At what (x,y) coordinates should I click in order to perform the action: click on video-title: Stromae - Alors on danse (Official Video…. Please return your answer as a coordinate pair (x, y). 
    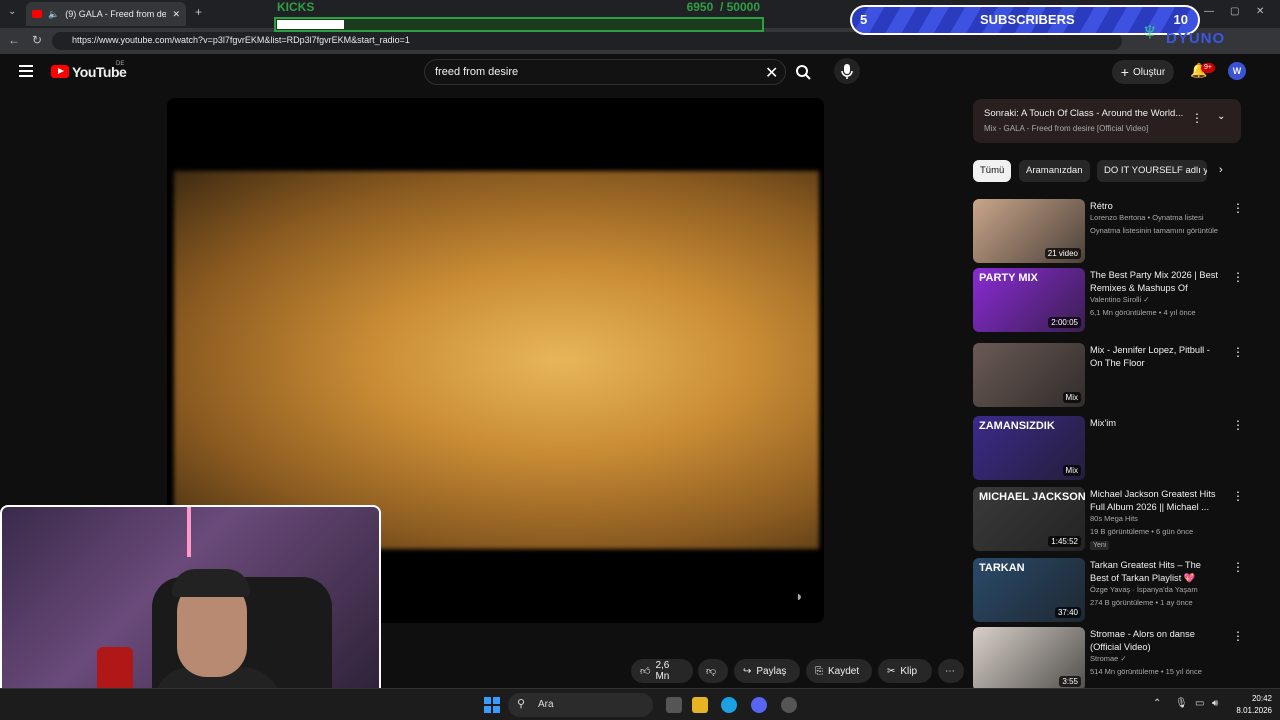
    Looking at the image, I should click on (1155, 641).